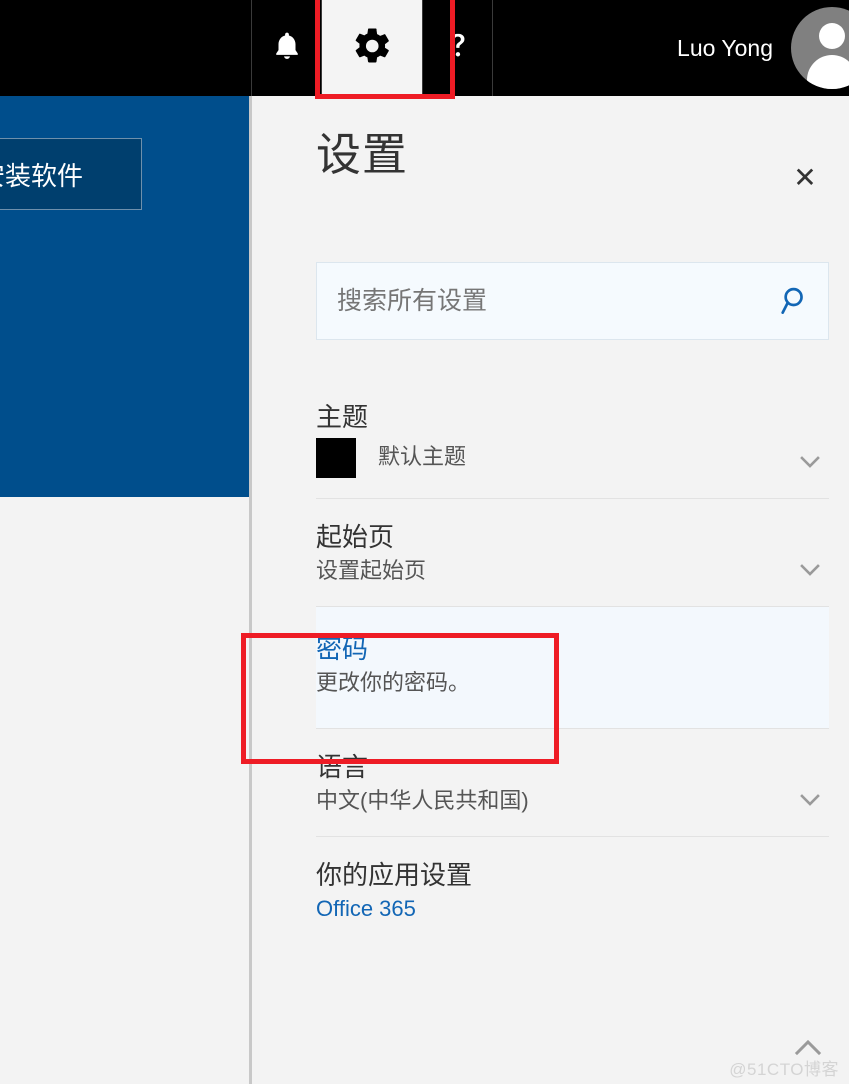  Describe the element at coordinates (362, 154) in the screenshot. I see `page-title: 设置` at that location.